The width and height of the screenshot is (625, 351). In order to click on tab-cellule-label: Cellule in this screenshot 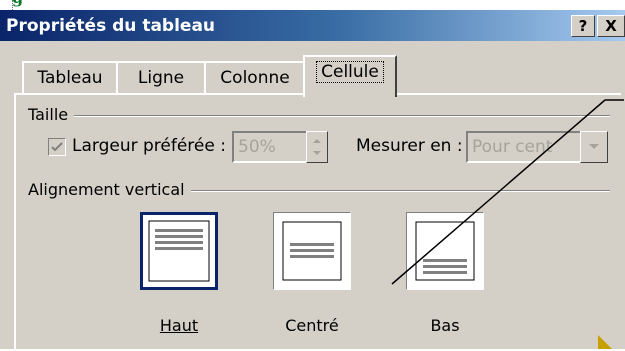, I will do `click(350, 72)`.